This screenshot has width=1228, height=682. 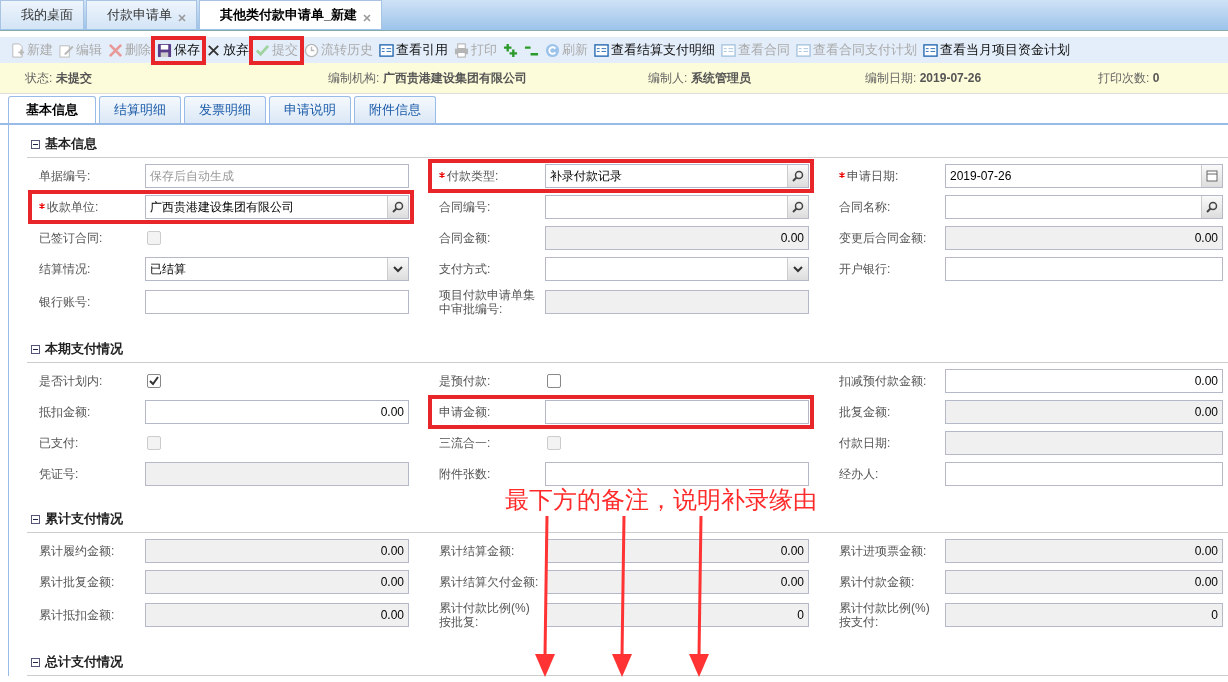 I want to click on status-label: 状态:, so click(x=39, y=77).